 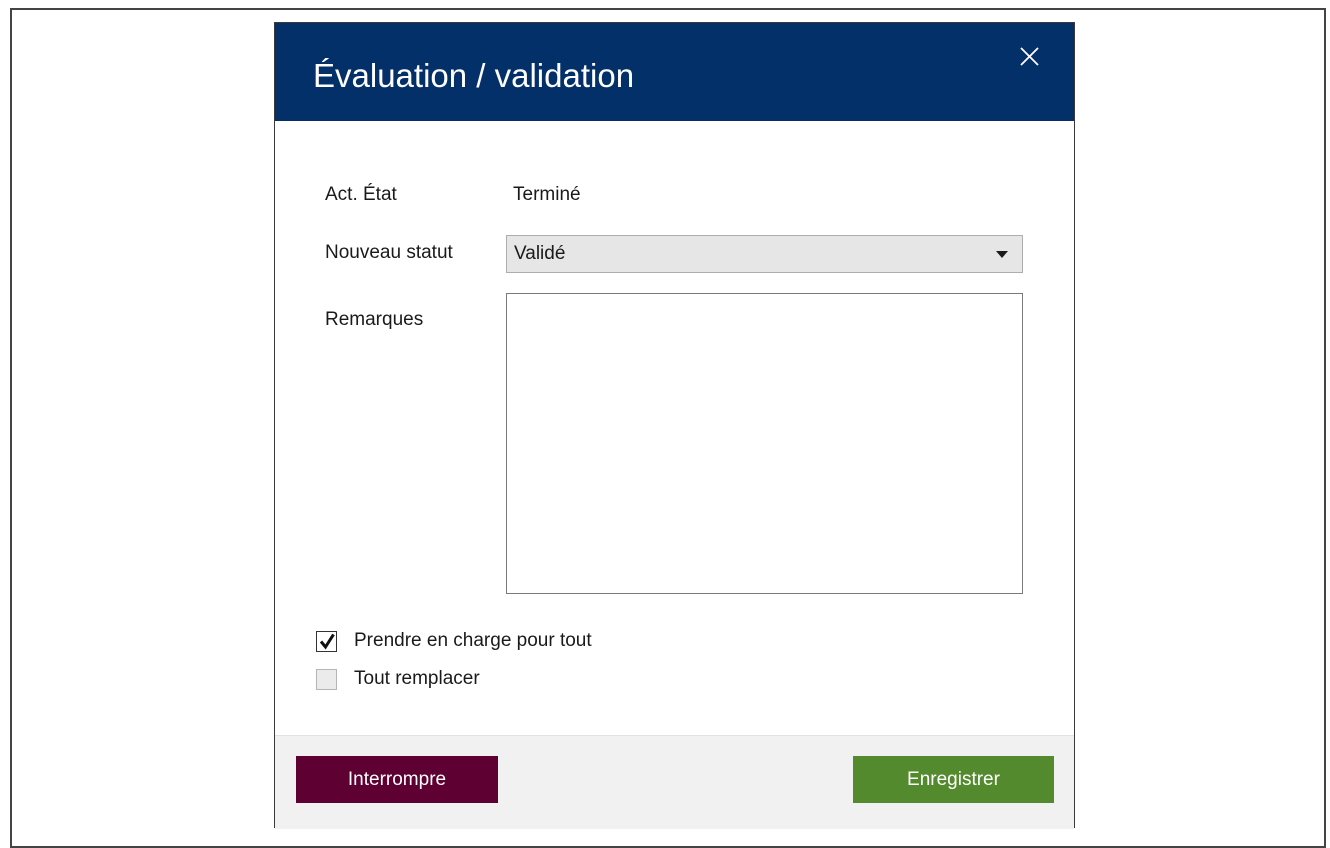 I want to click on save-button: Enregistrer, so click(x=953, y=779).